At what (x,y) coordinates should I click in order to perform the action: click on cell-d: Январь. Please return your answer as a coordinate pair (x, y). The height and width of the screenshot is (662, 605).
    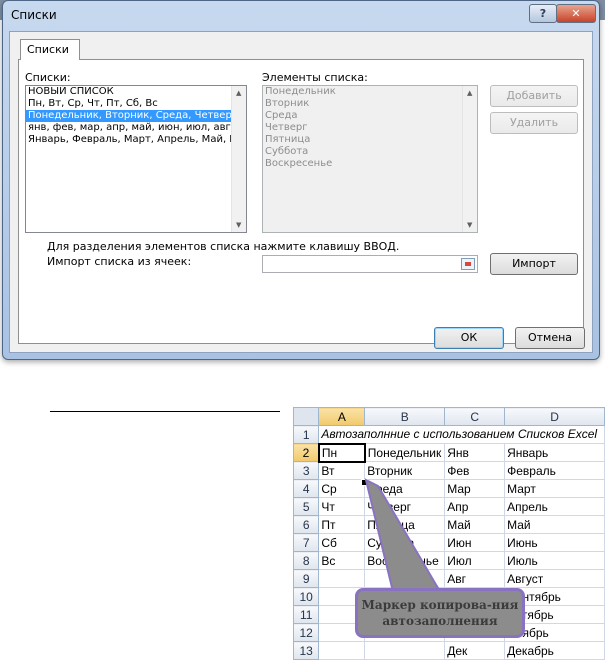
    Looking at the image, I should click on (554, 452).